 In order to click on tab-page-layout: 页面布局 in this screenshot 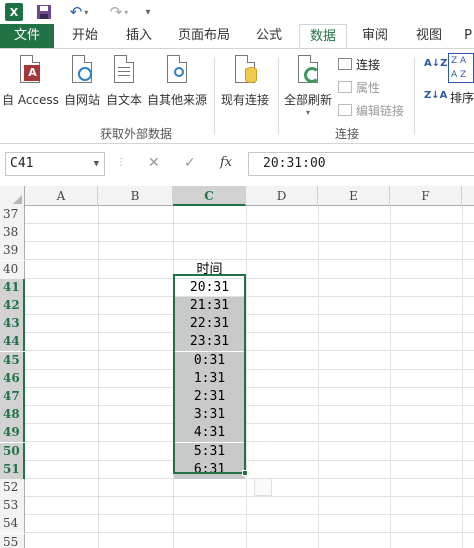, I will do `click(204, 36)`.